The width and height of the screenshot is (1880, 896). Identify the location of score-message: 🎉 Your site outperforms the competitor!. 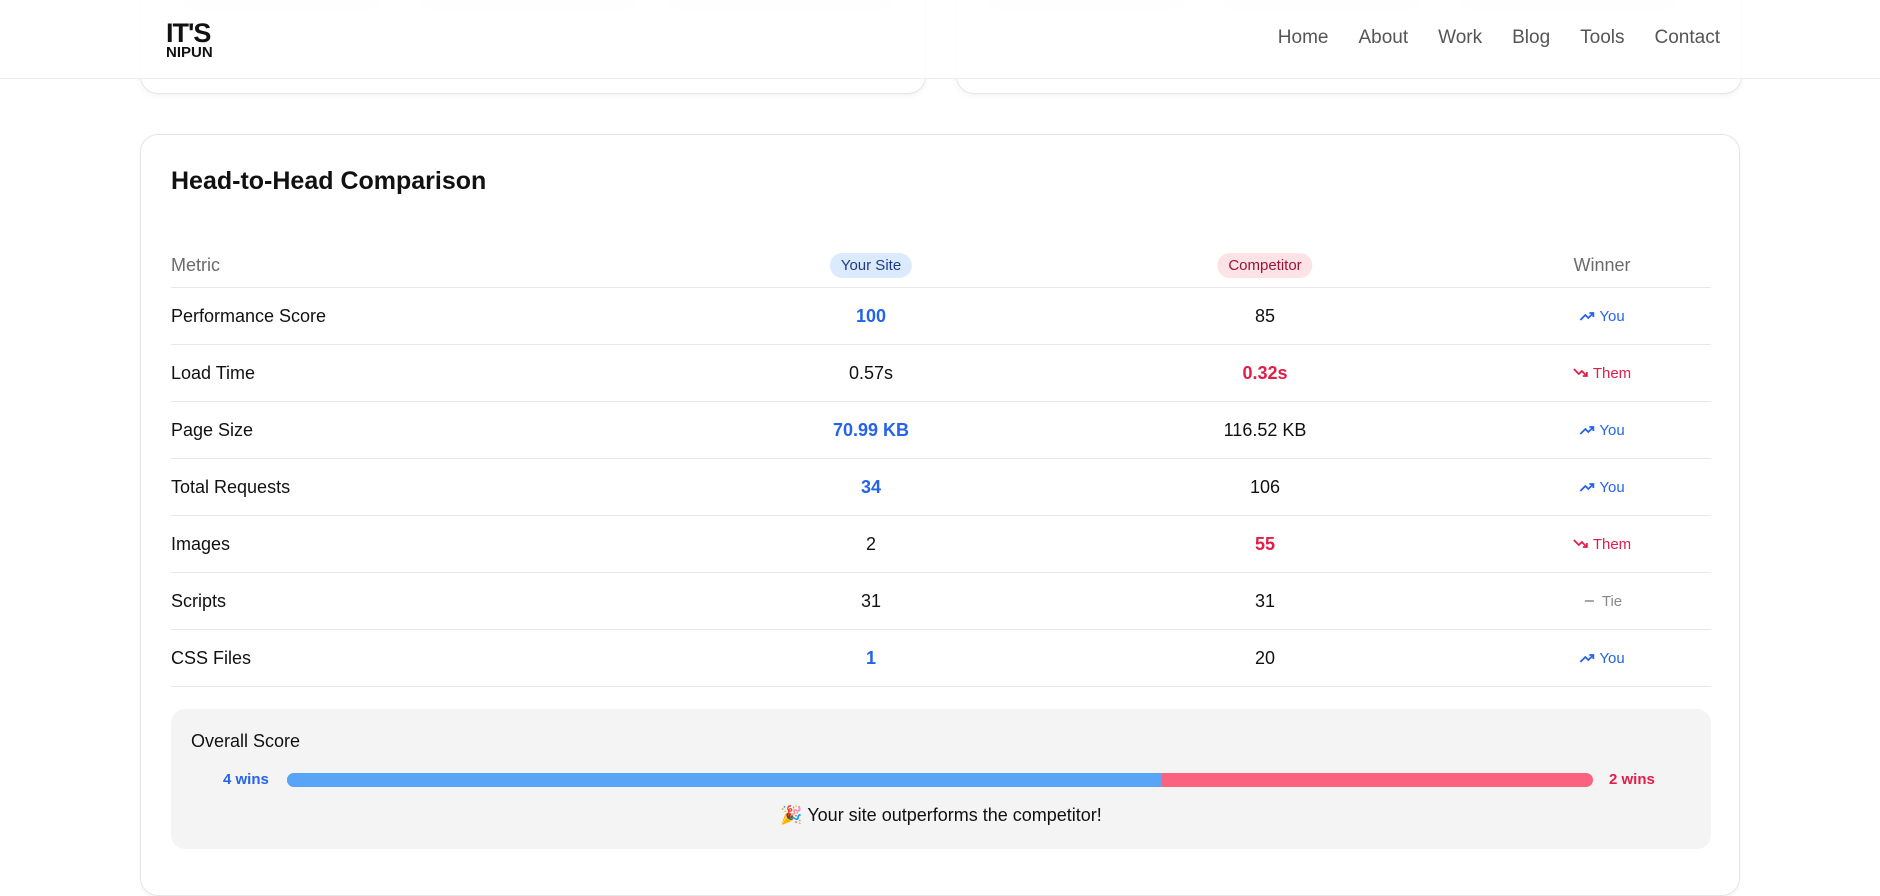
(941, 815).